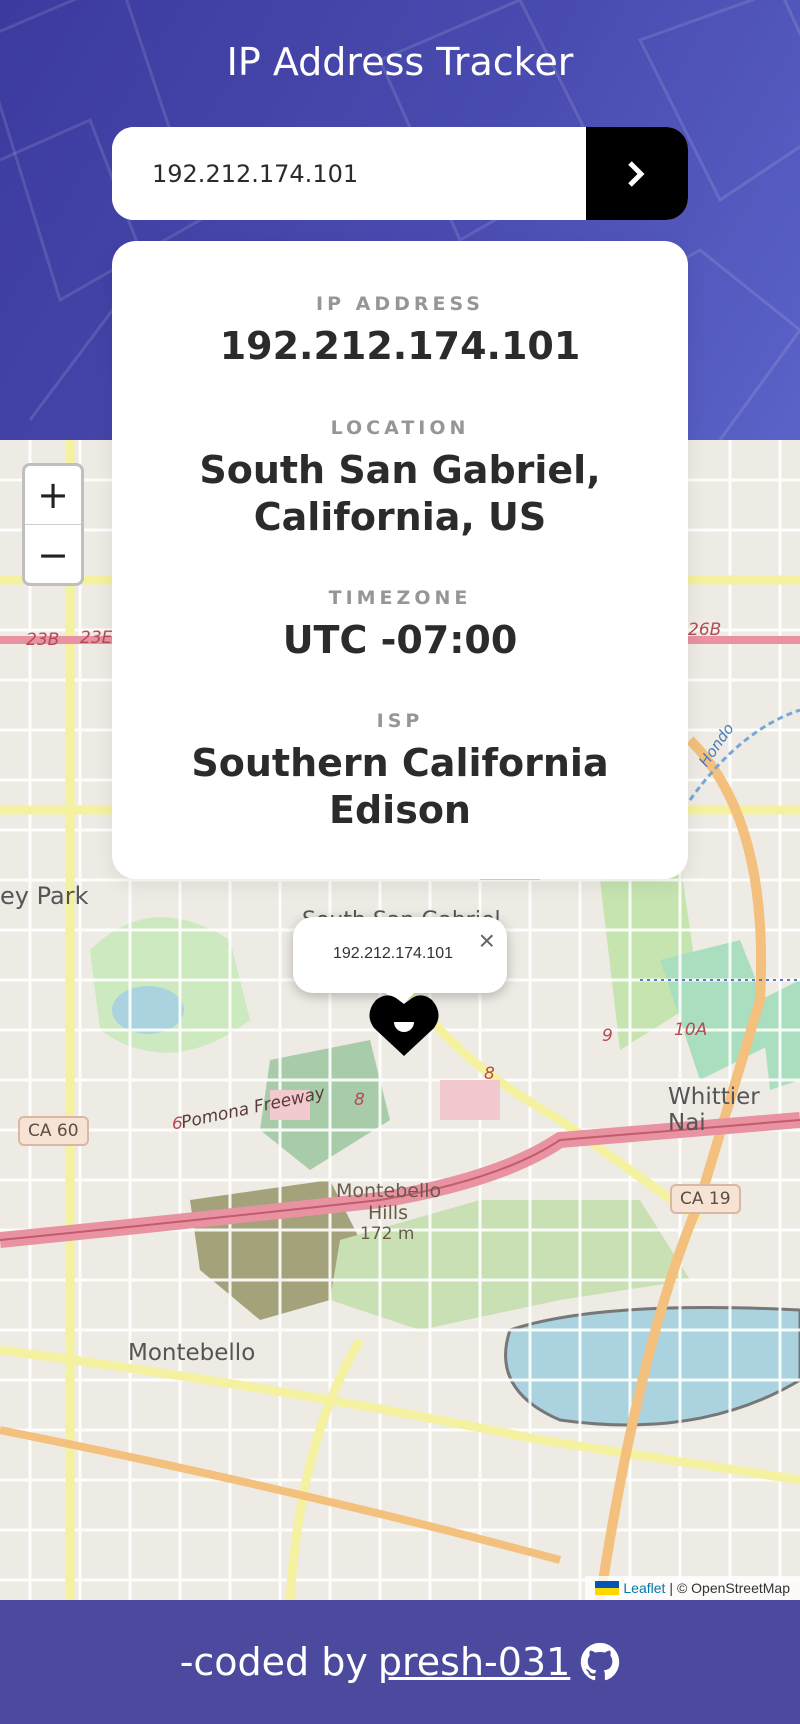  I want to click on author-link: presh-031, so click(474, 1662).